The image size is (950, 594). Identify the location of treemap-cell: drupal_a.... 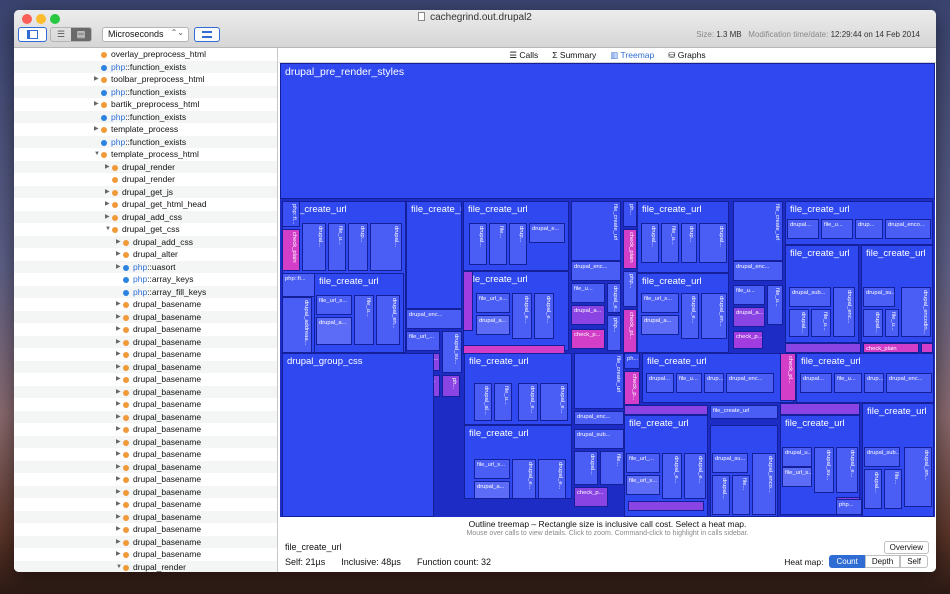
(588, 315).